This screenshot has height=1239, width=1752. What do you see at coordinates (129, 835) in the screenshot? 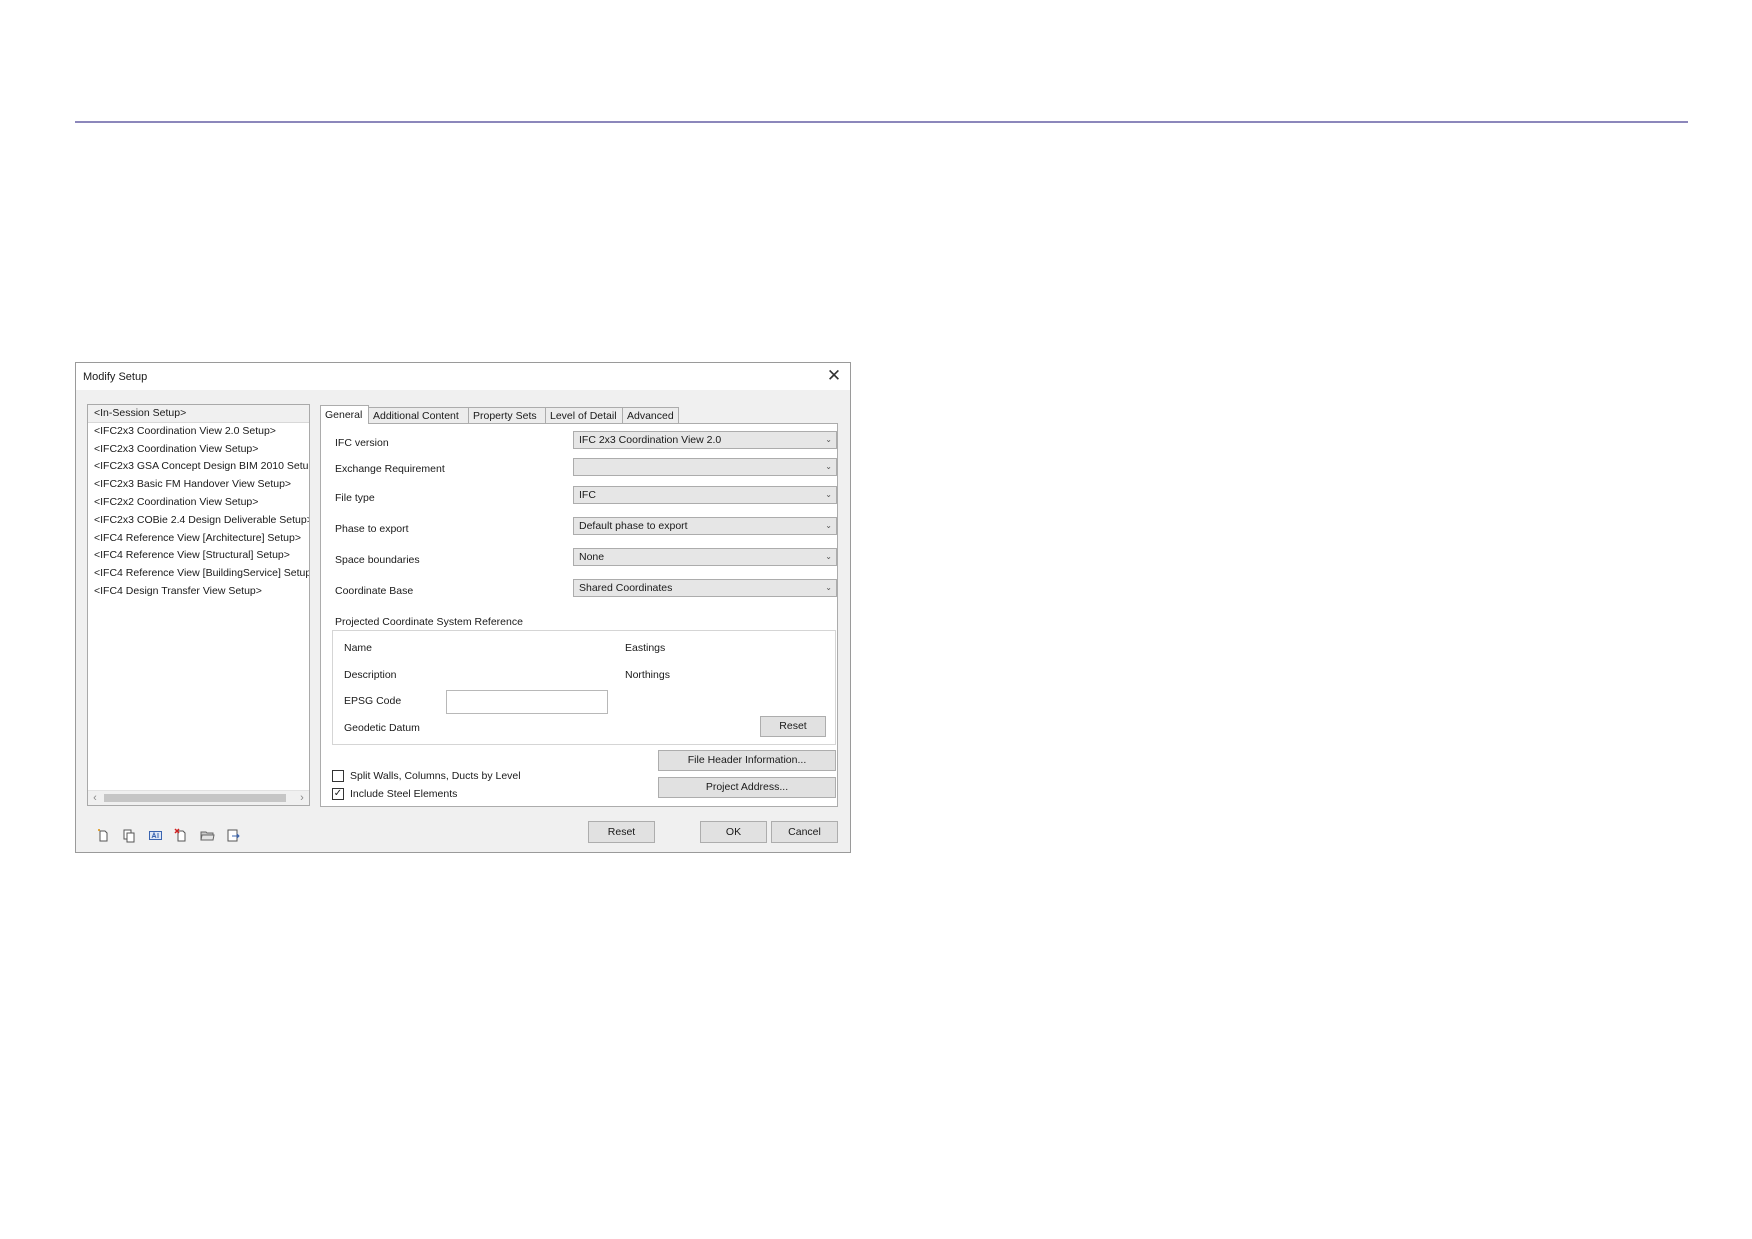
I see `duplicate-setup-icon` at bounding box center [129, 835].